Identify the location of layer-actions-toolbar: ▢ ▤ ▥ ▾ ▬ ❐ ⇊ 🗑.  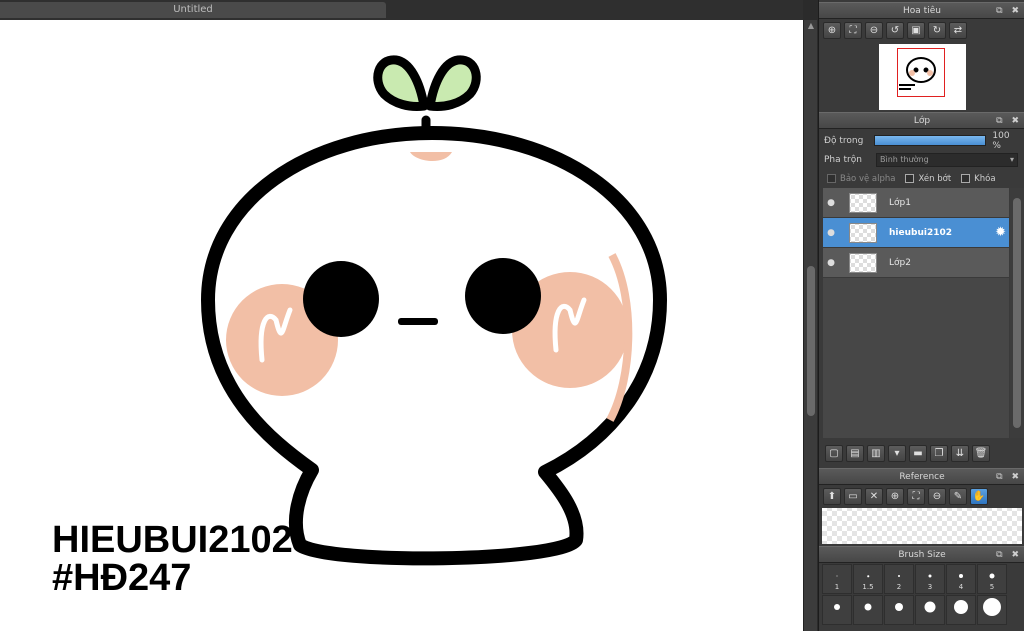
(907, 453).